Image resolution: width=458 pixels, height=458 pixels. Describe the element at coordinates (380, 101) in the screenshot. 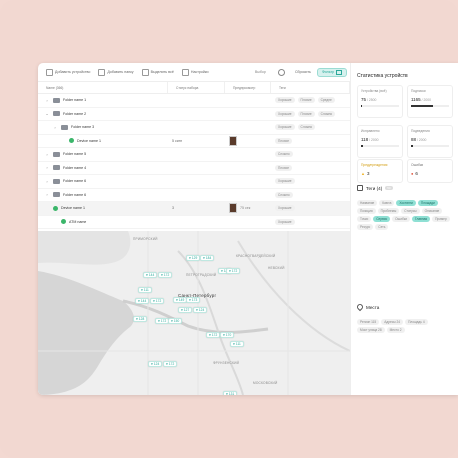

I see `stat-card: Устройства (всё) 75 / 2500` at that location.